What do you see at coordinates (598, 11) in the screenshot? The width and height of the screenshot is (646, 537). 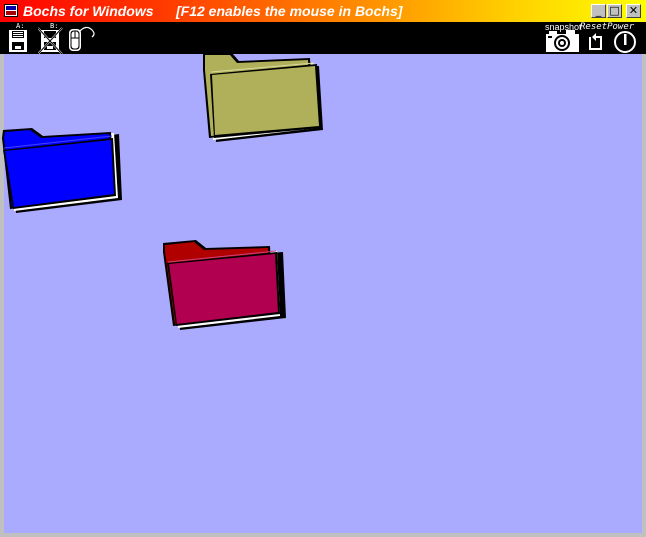 I see `minimize-button: _` at bounding box center [598, 11].